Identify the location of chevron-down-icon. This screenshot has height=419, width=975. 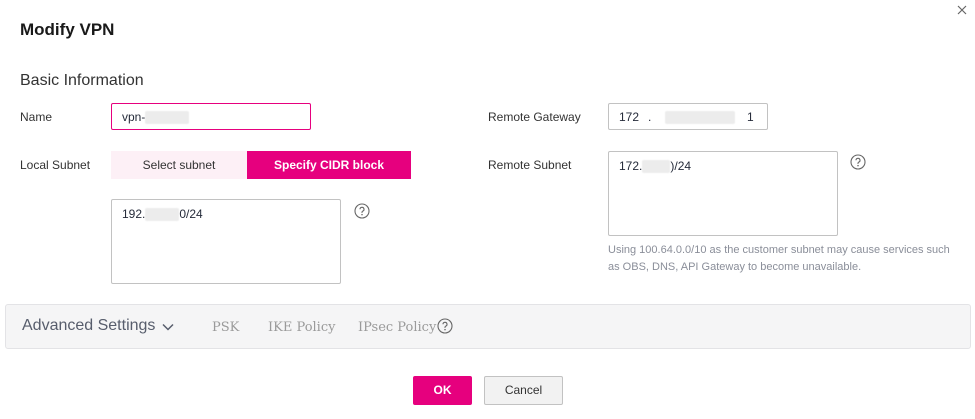
(168, 329).